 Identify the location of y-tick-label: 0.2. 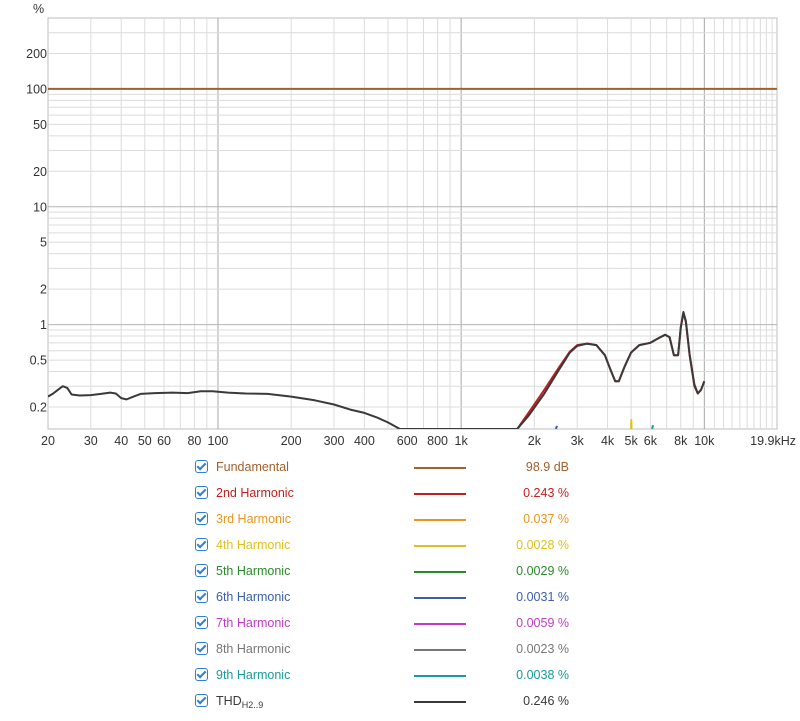
(38, 407).